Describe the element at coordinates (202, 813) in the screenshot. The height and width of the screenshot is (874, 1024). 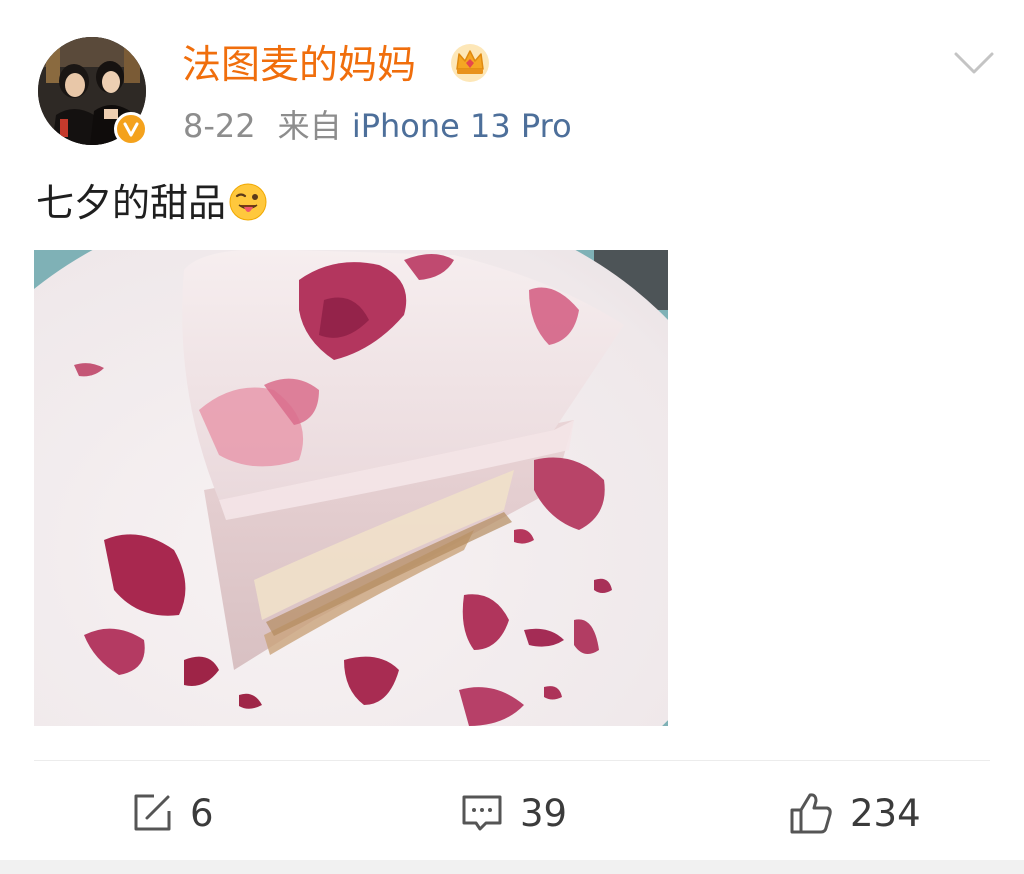
I see `repost-count: 6` at that location.